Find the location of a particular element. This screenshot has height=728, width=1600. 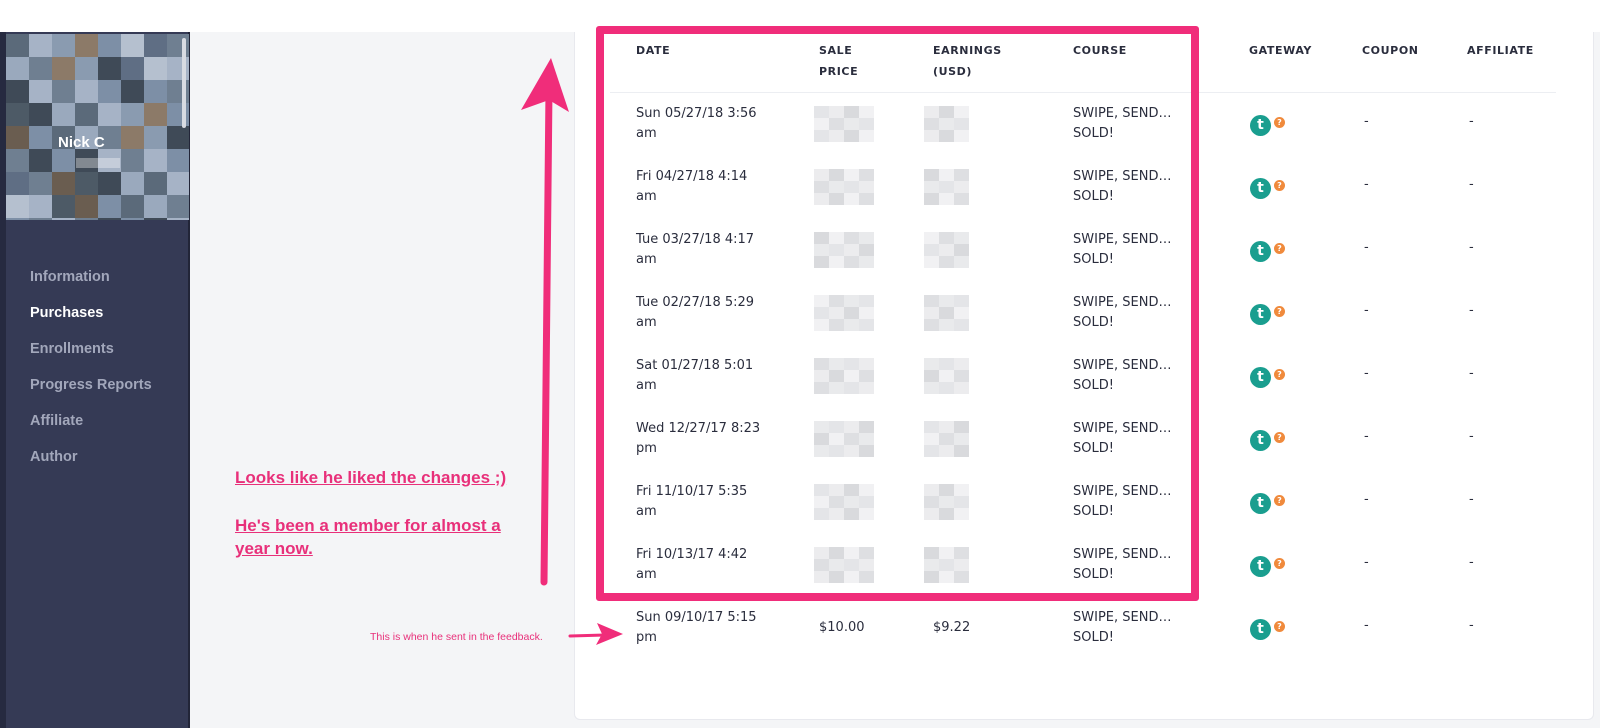

cell-sale-price-redacted is located at coordinates (844, 376).